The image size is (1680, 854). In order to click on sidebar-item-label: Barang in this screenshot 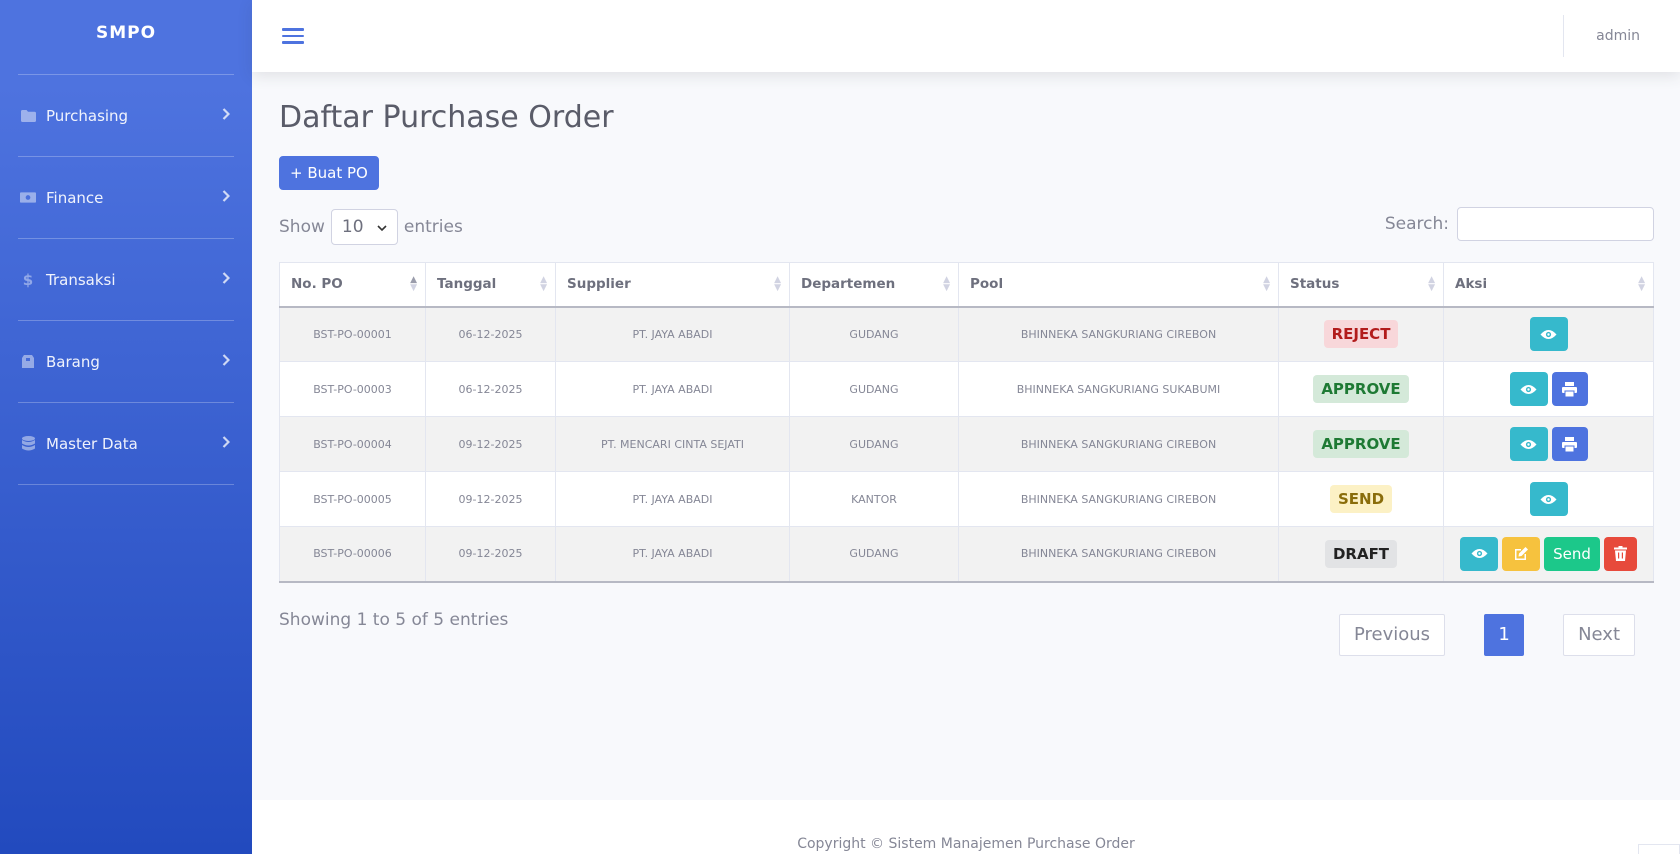, I will do `click(73, 361)`.